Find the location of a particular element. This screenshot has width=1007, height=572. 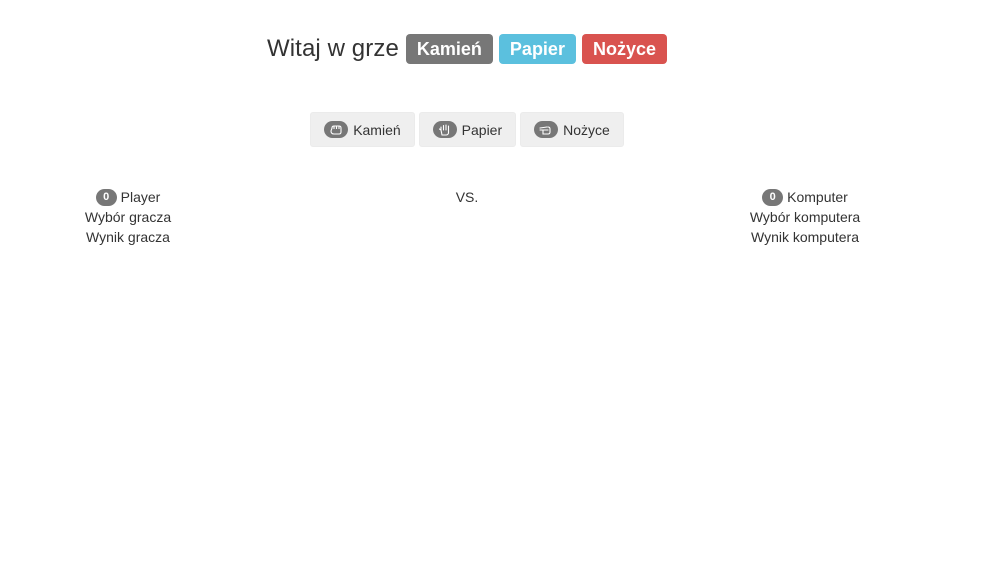

player-score-row: 0 Player is located at coordinates (128, 197).